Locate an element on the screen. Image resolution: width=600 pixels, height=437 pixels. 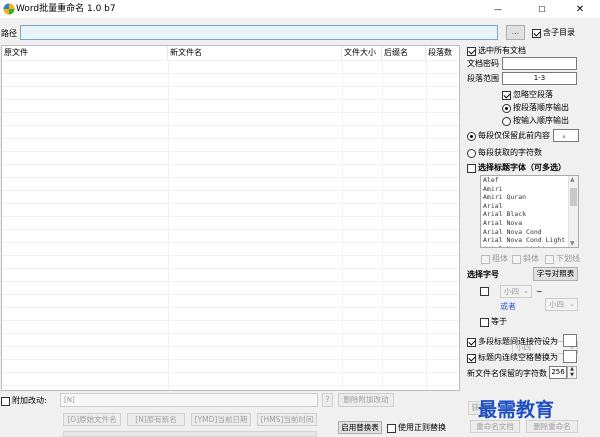
select-all-docs-toggle: 选中所有文档 is located at coordinates (496, 51).